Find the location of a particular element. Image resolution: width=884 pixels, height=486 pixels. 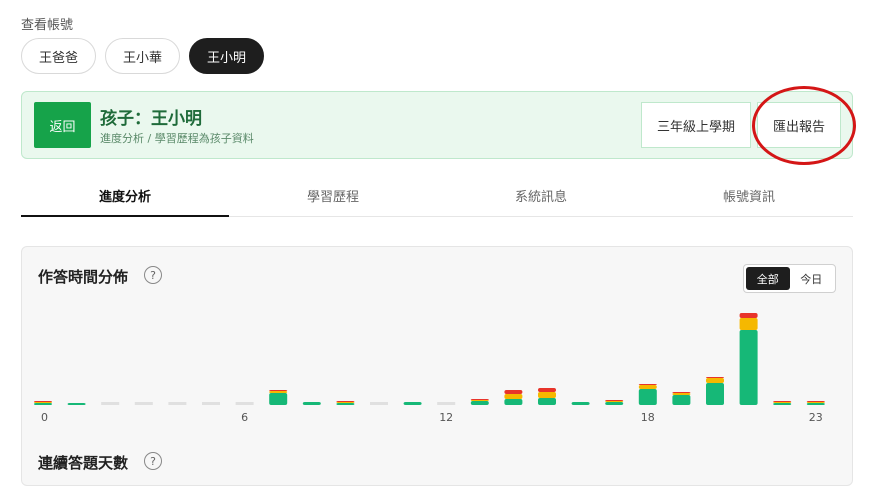

x-tick-label-6: 6 is located at coordinates (244, 417).